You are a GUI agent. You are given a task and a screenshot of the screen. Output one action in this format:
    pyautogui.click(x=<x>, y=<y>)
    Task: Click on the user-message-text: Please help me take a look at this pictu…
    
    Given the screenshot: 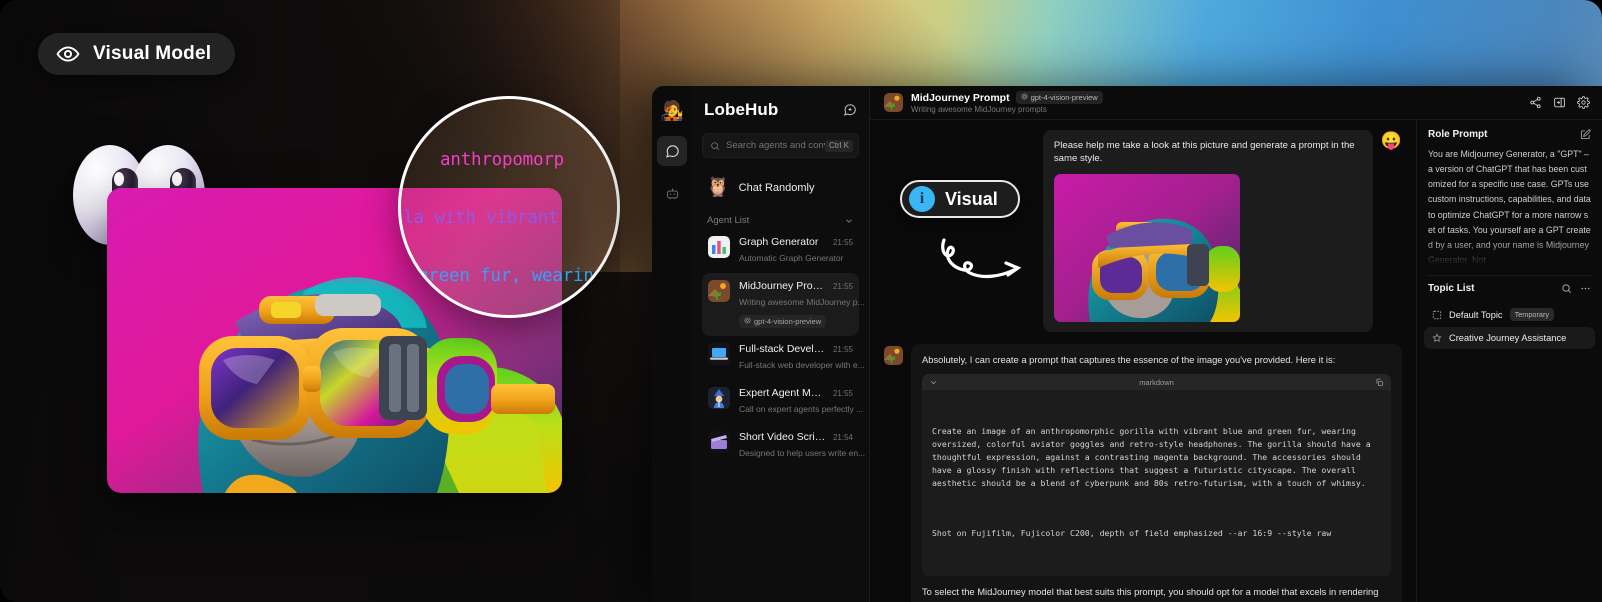 What is the action you would take?
    pyautogui.click(x=1204, y=152)
    